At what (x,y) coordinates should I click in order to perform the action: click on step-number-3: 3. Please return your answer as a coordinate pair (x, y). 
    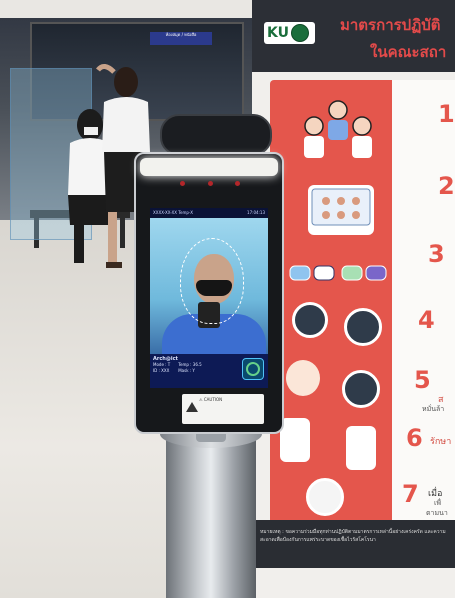
    Looking at the image, I should click on (436, 254).